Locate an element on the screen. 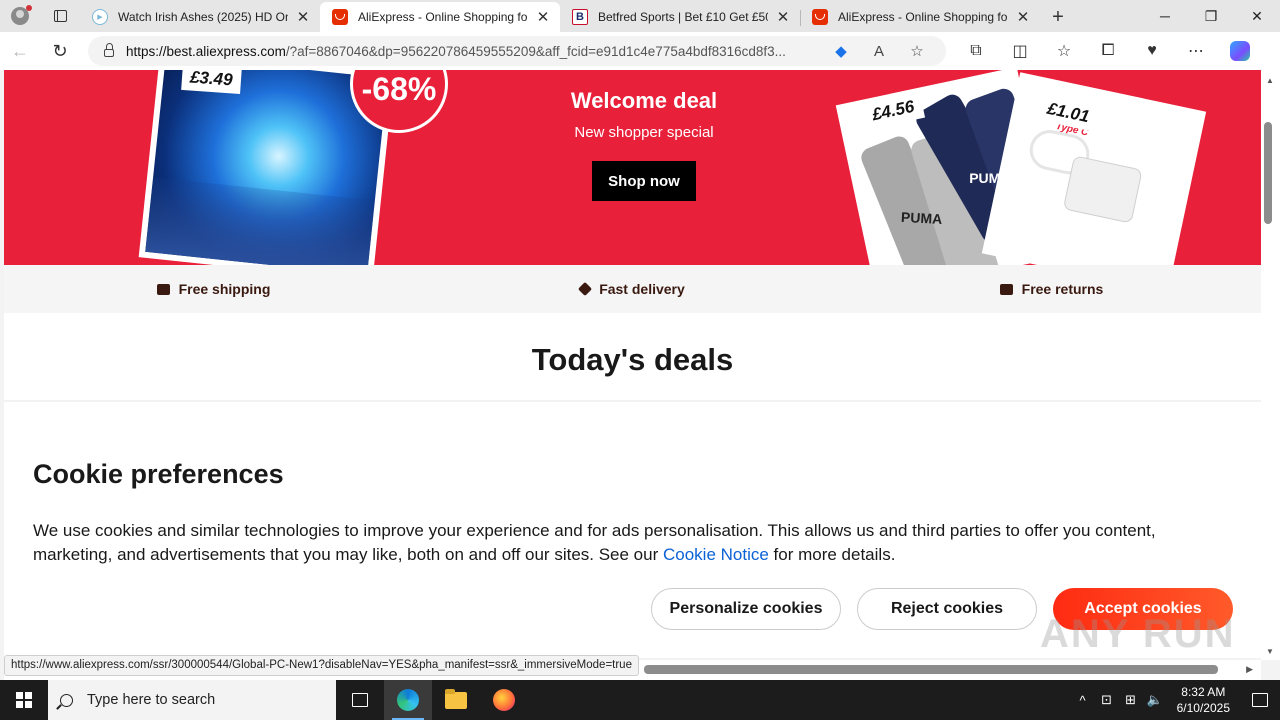 Image resolution: width=1280 pixels, height=720 pixels. split-screen-icon: ◫ is located at coordinates (1020, 51).